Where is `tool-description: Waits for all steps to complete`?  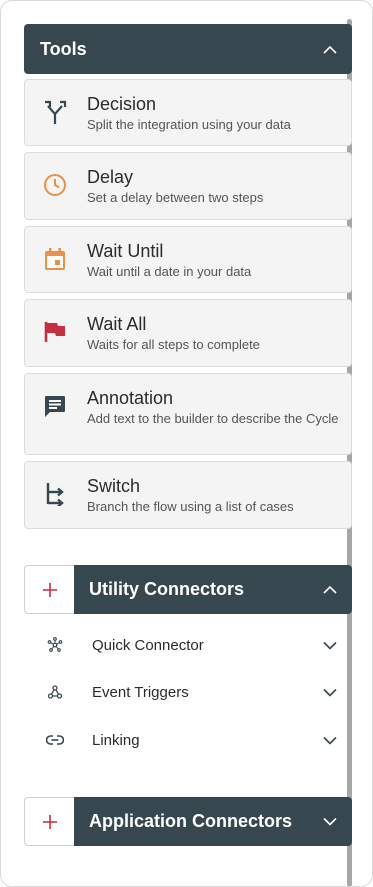 tool-description: Waits for all steps to complete is located at coordinates (173, 344).